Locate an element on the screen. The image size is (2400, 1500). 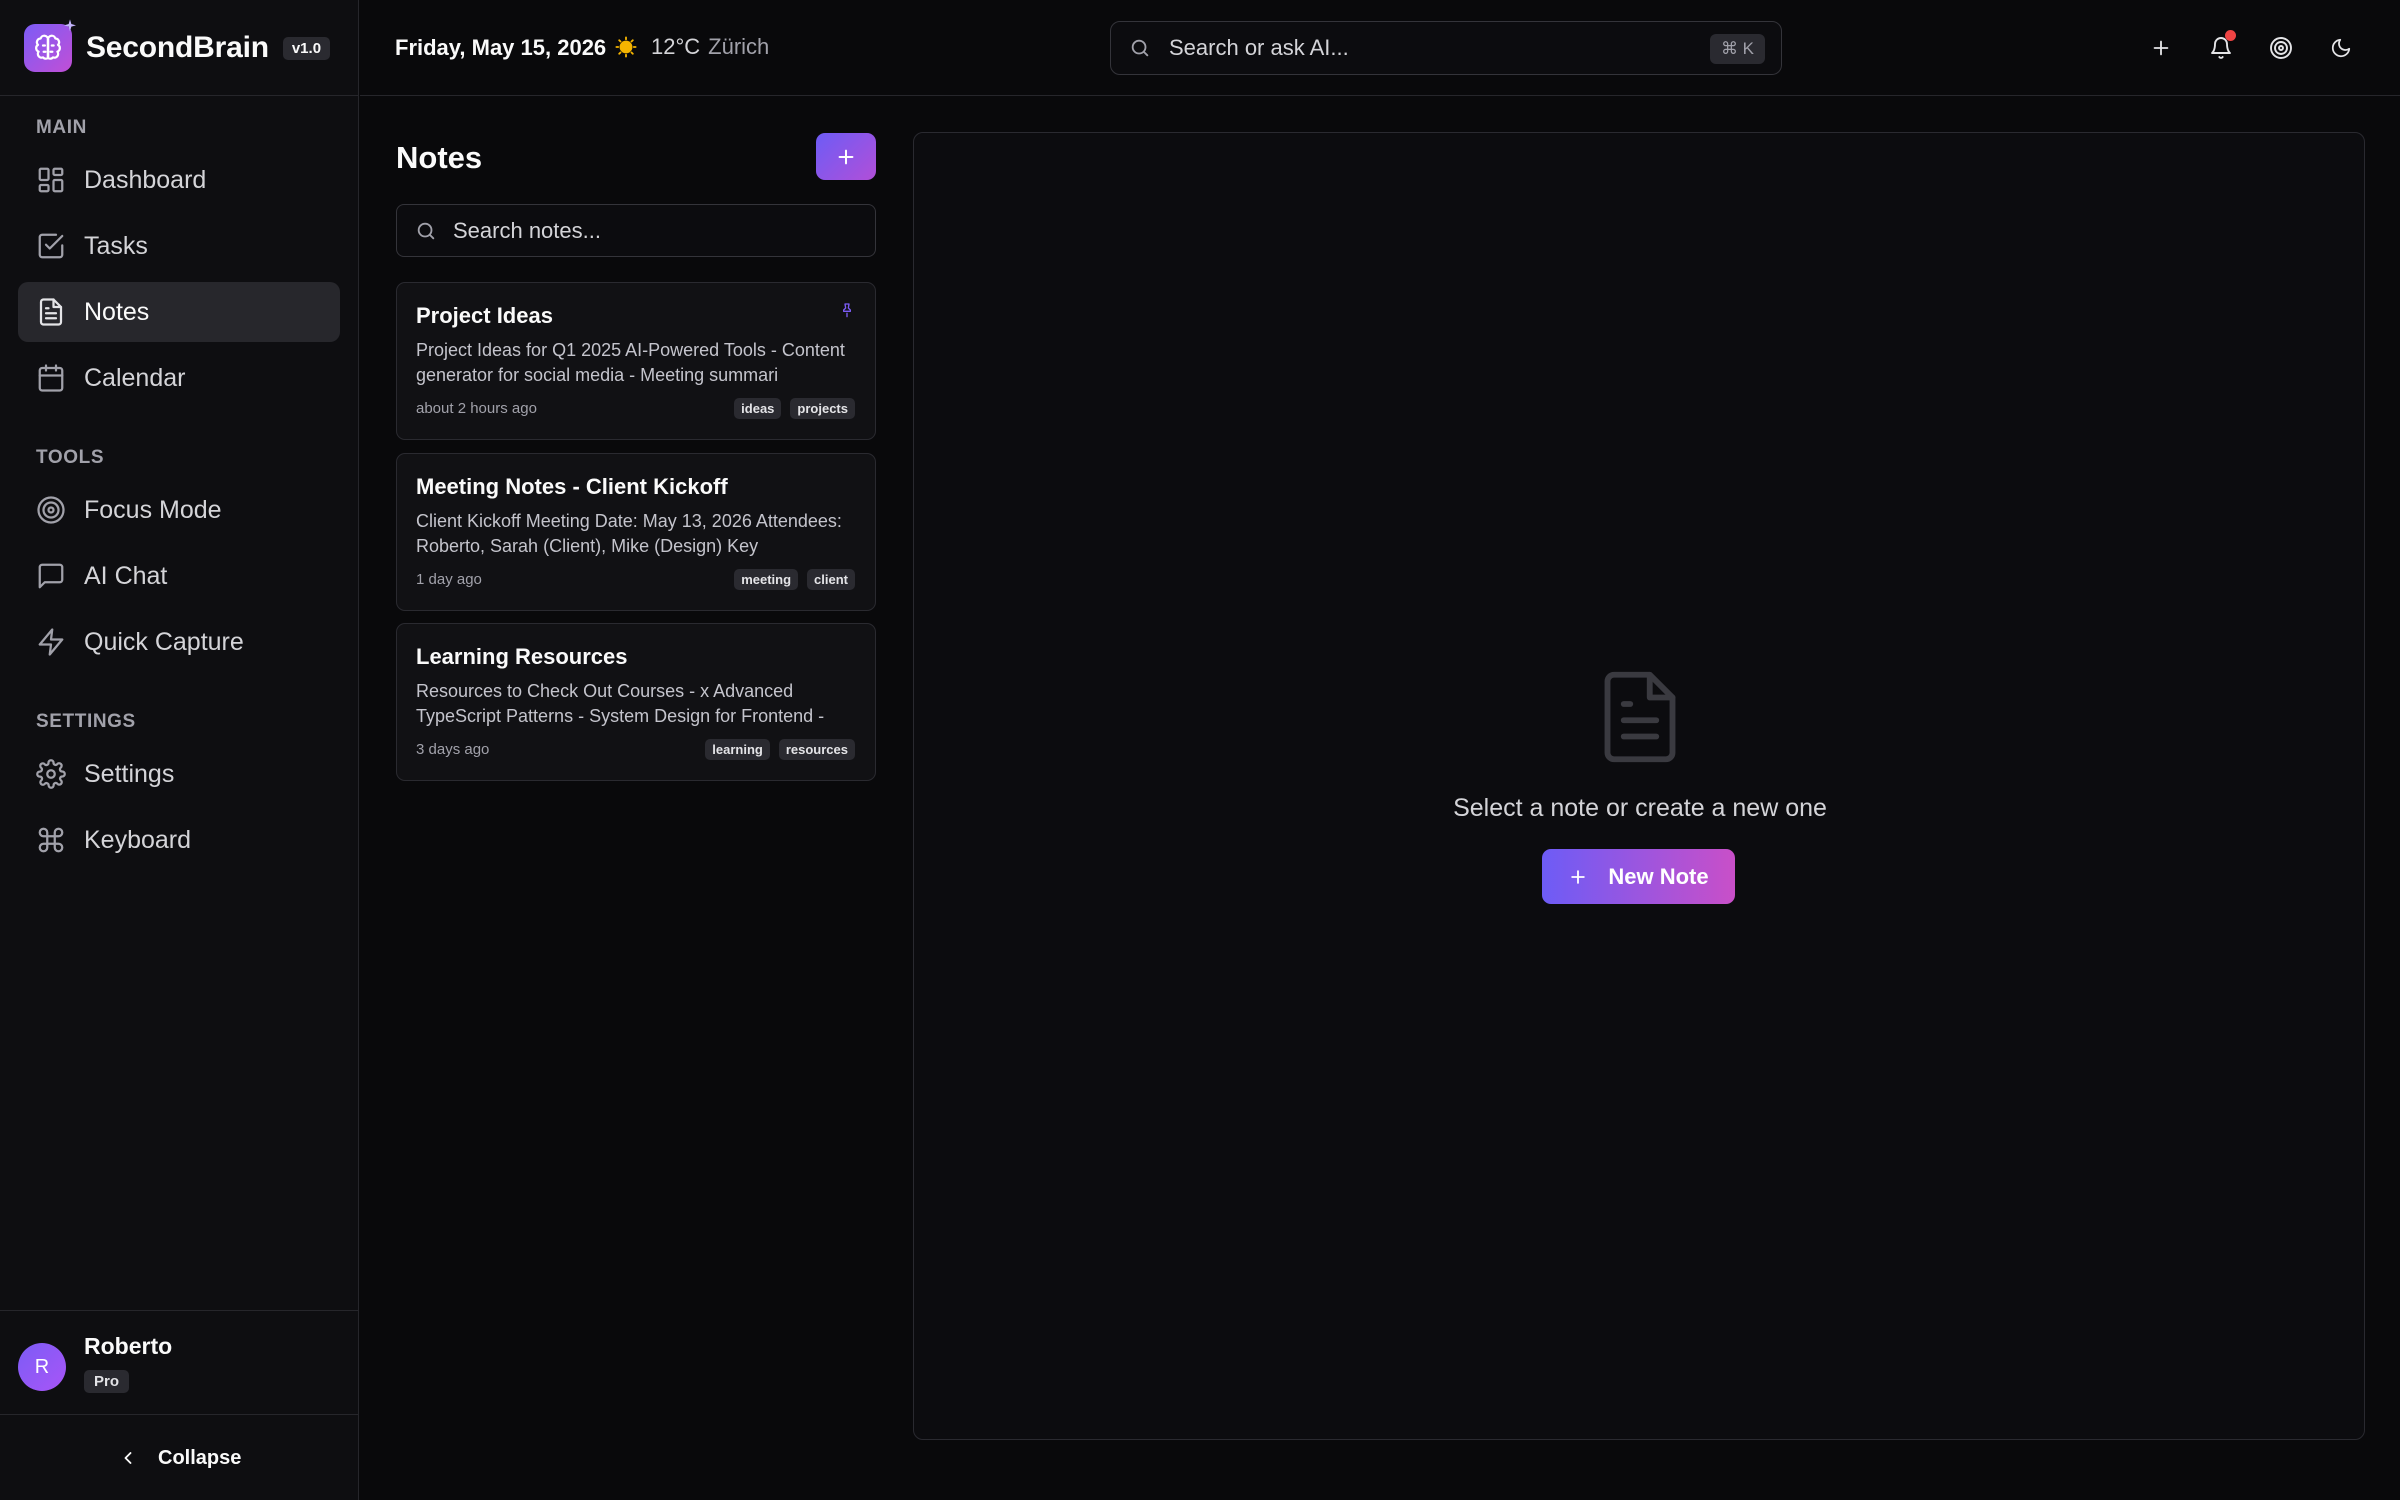
tasks-icon is located at coordinates (51, 246).